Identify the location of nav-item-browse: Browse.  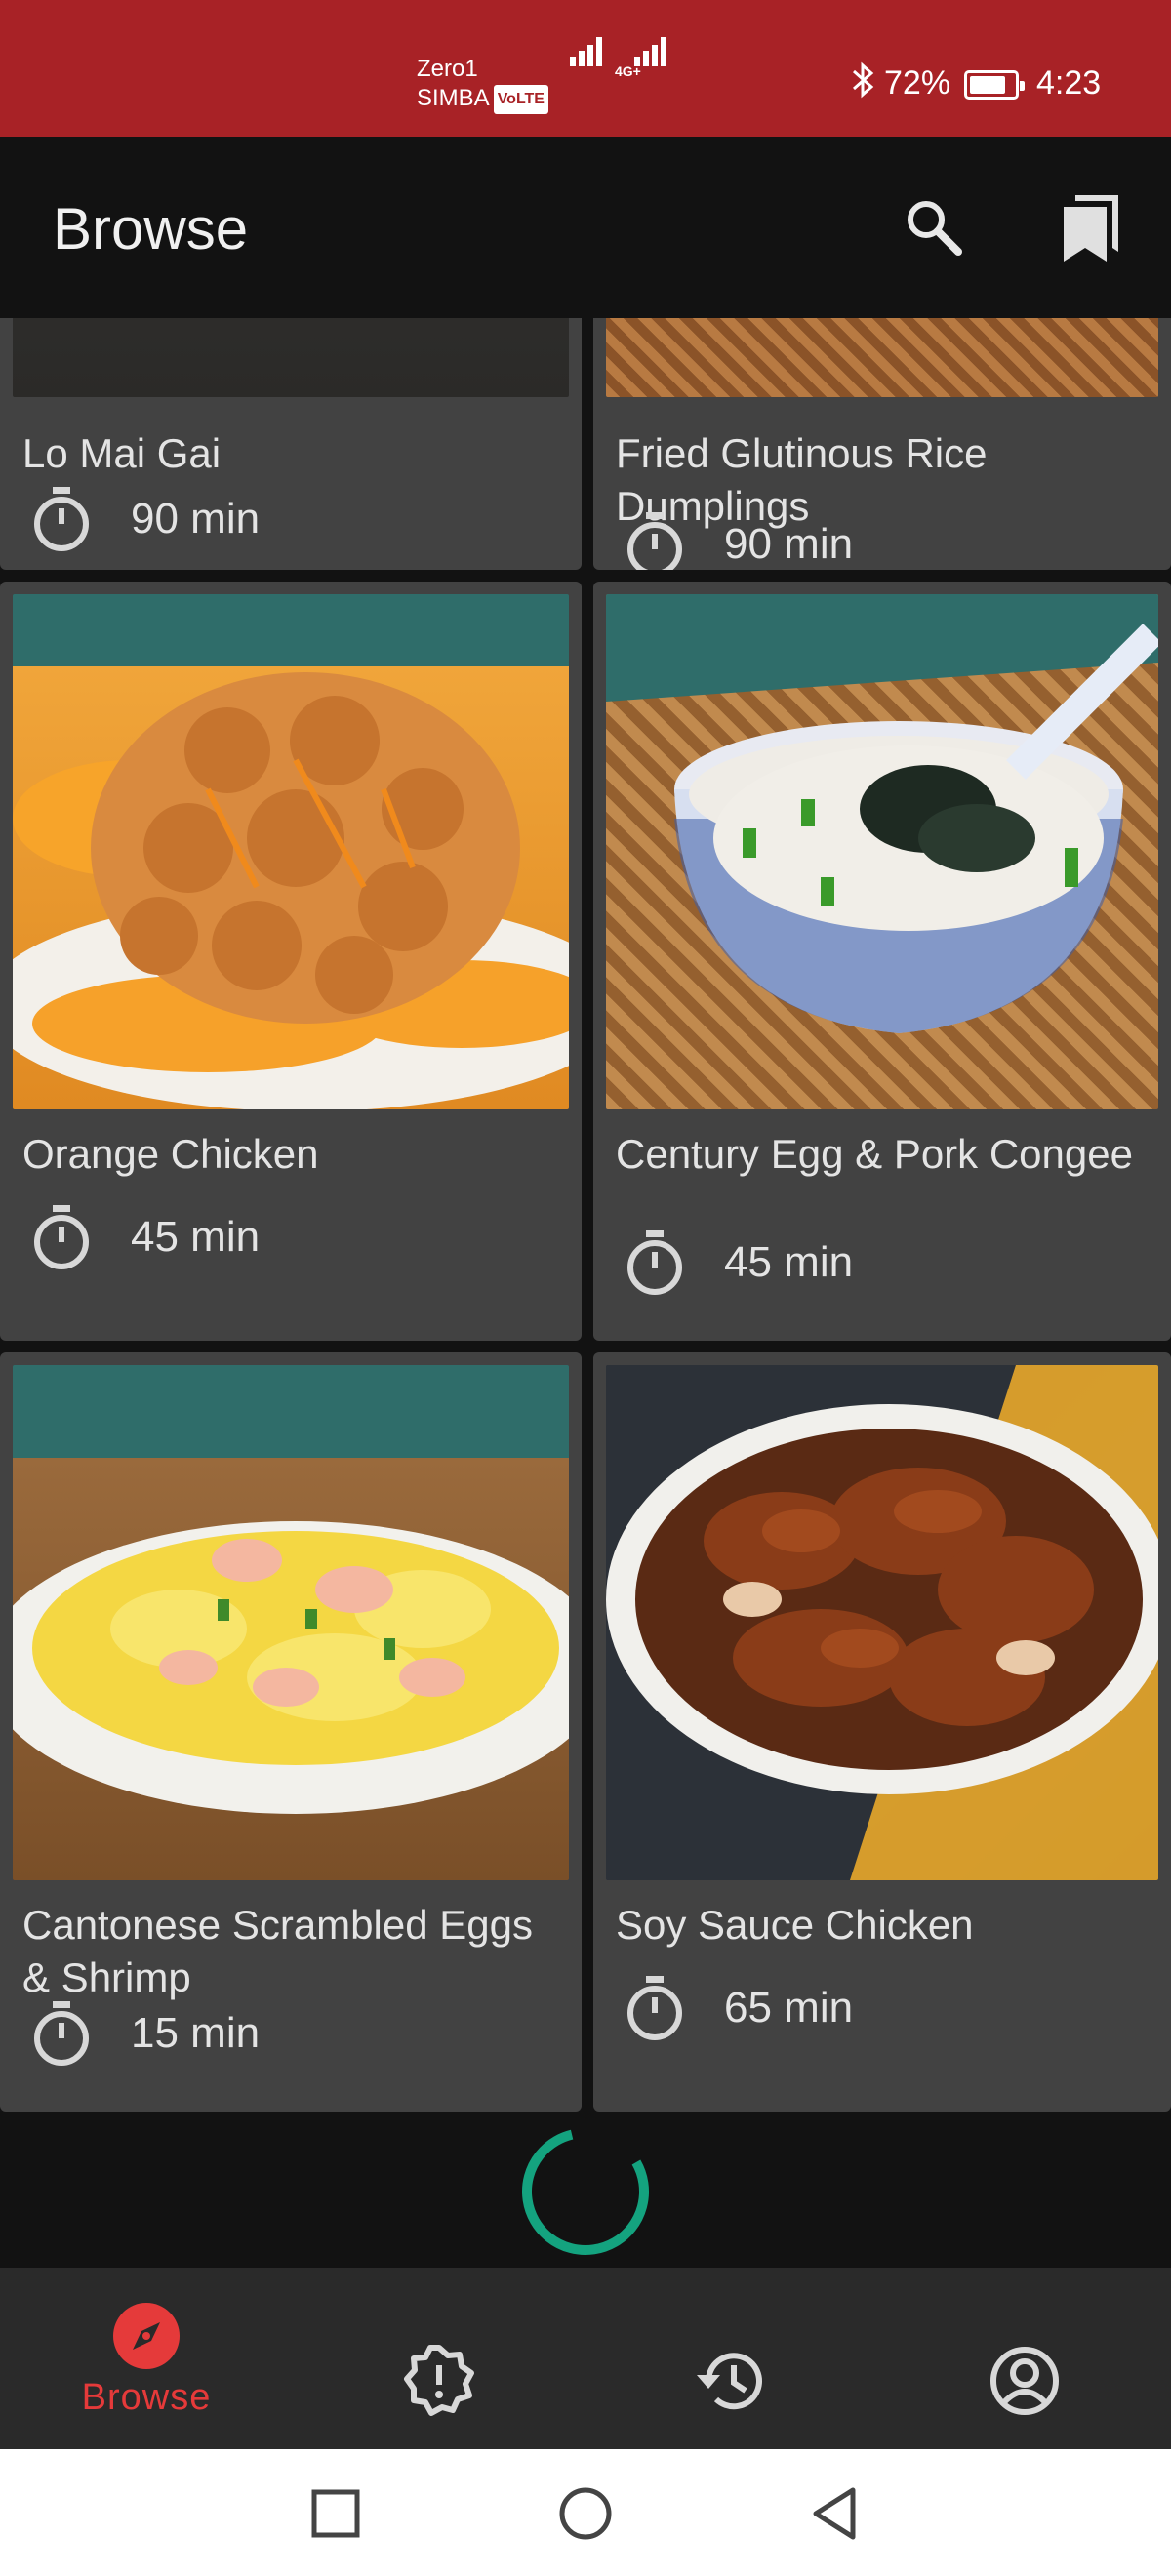
(146, 2358).